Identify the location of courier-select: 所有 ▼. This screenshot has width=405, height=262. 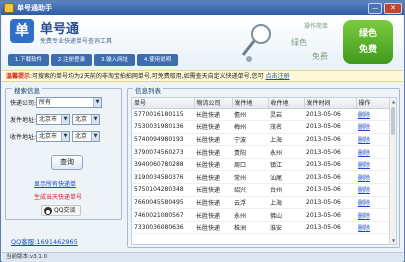
(69, 102).